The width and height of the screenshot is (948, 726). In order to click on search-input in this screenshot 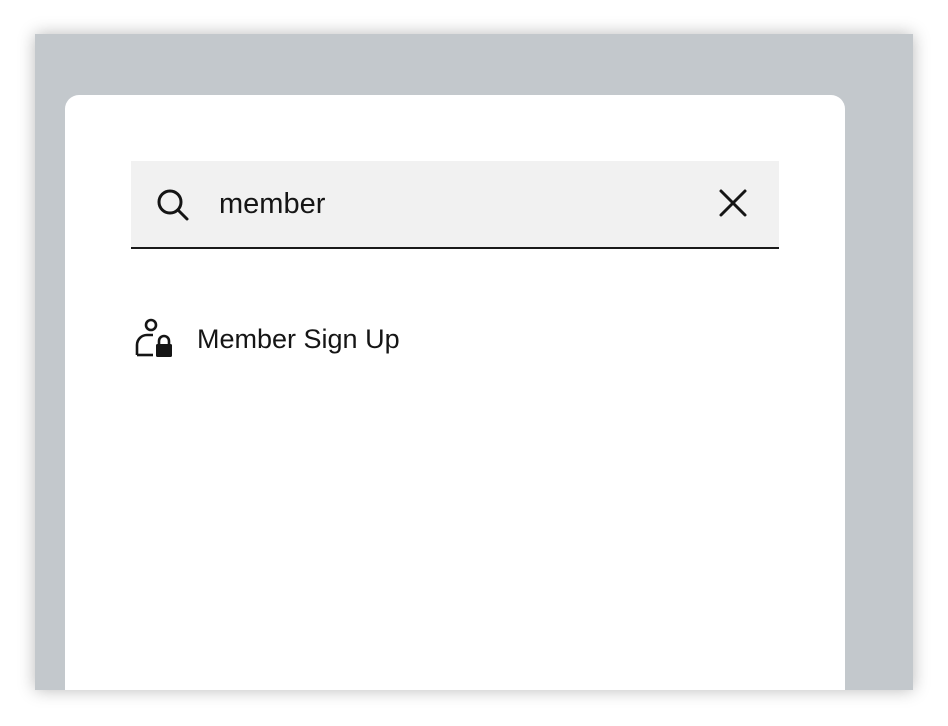, I will do `click(459, 204)`.